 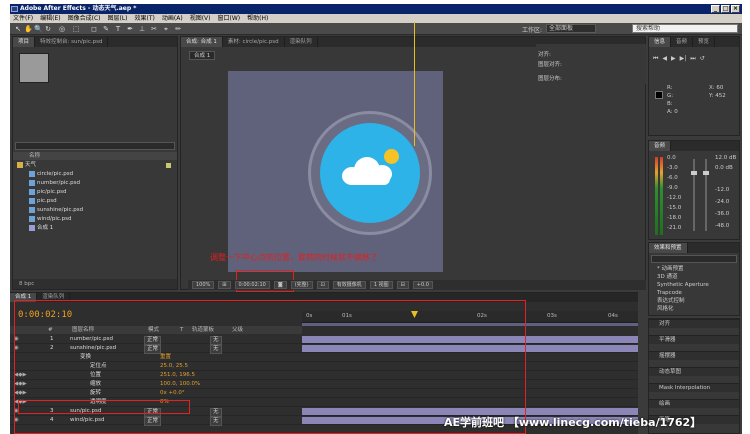 I want to click on last-frame-icon: ⏭, so click(x=692, y=58).